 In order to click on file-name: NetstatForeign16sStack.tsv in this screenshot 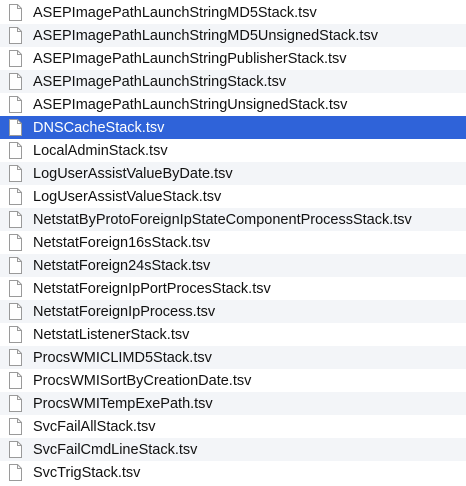, I will do `click(122, 242)`.